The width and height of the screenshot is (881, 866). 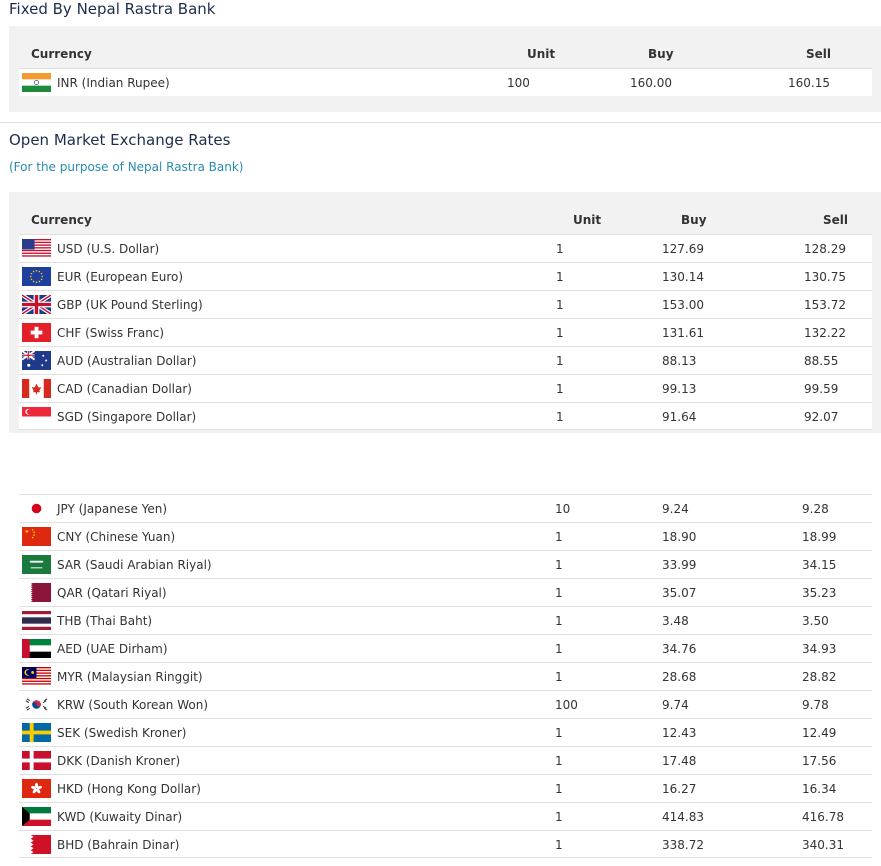 I want to click on flag-japan-icon, so click(x=36, y=508).